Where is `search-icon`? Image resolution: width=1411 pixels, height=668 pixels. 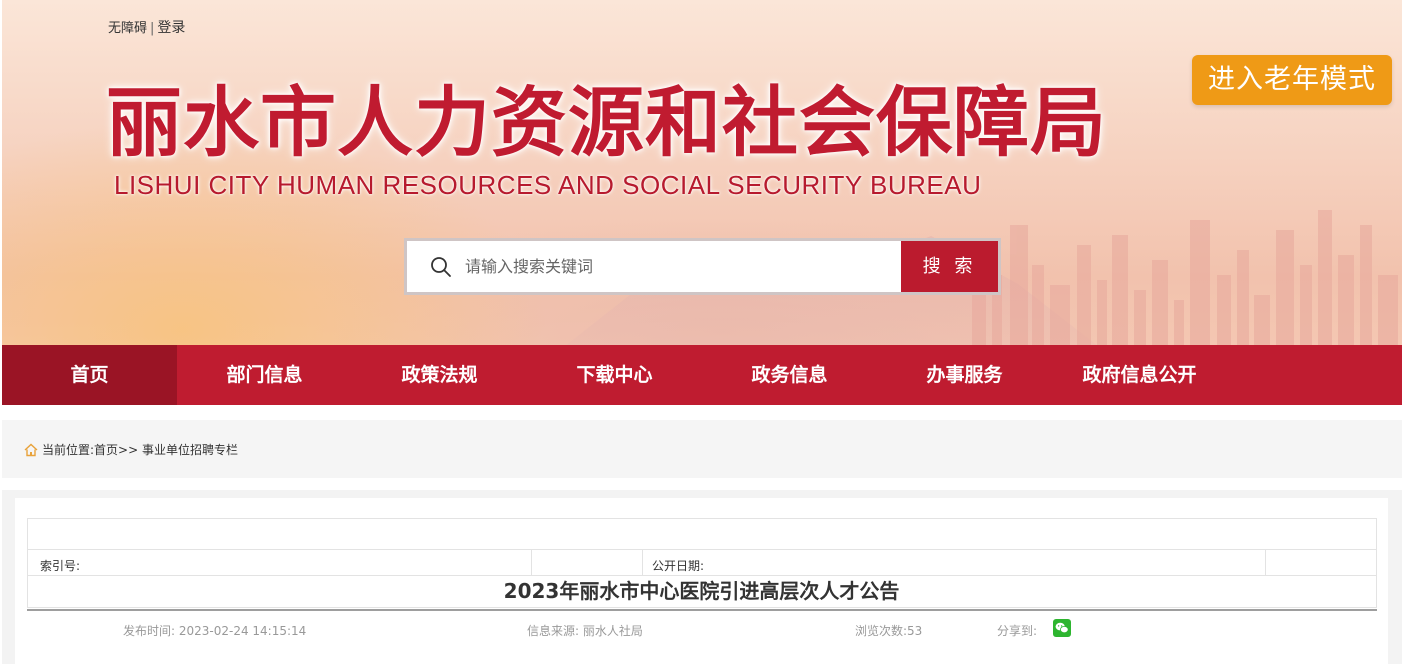
search-icon is located at coordinates (441, 266).